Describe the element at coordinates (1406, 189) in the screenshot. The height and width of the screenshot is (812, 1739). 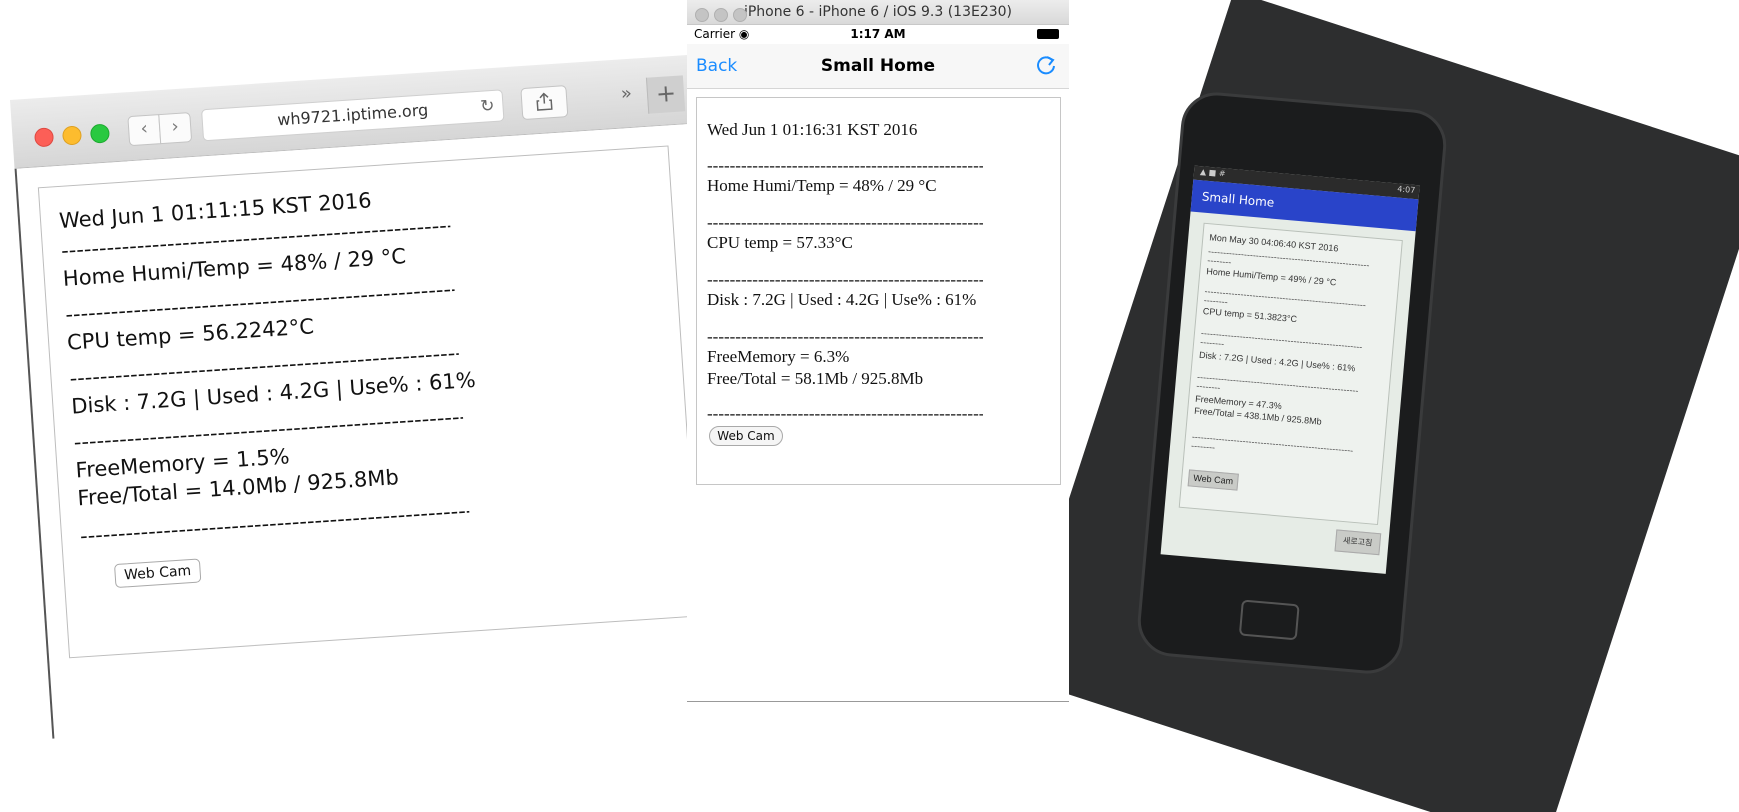
I see `status-clock: 4:07` at that location.